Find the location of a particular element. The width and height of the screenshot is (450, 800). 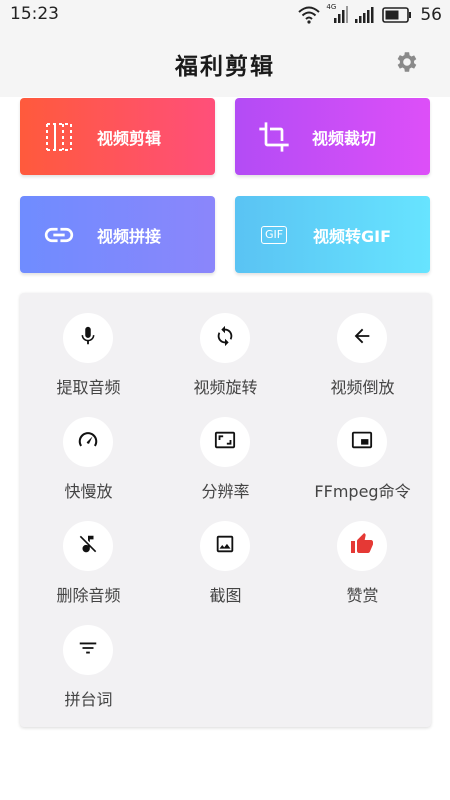

picture-in-picture-icon is located at coordinates (362, 442).